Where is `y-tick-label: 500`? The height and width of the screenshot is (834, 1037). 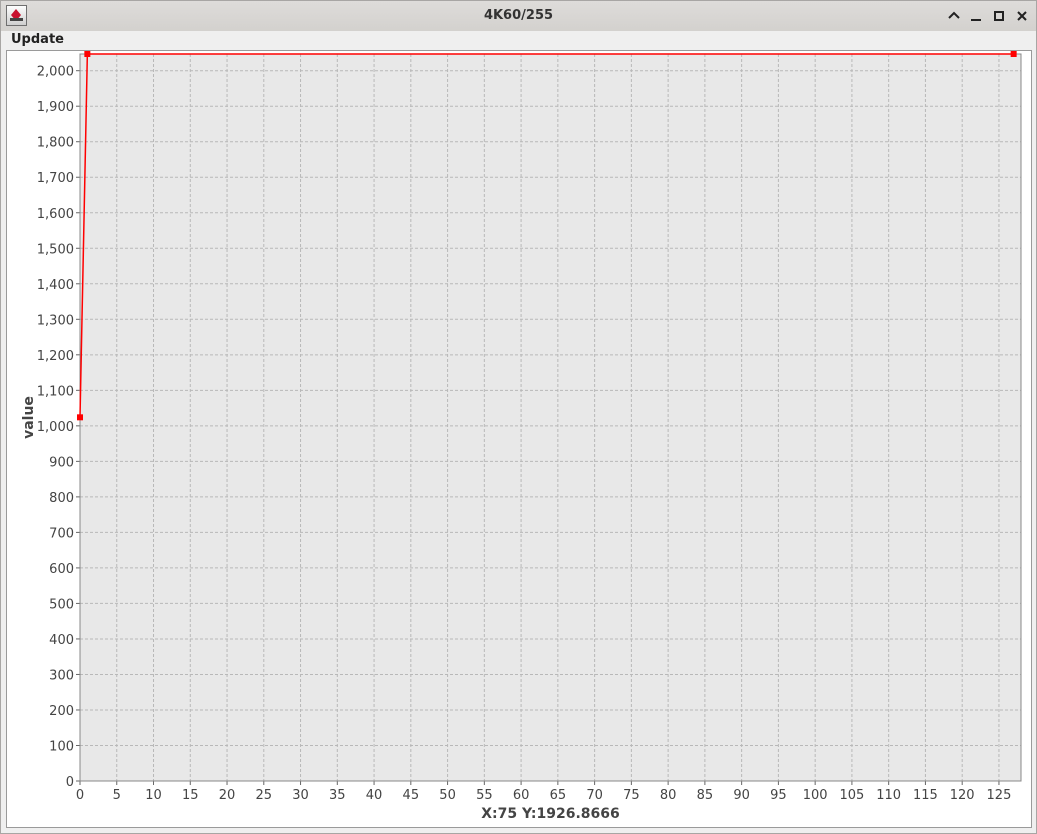
y-tick-label: 500 is located at coordinates (61, 604).